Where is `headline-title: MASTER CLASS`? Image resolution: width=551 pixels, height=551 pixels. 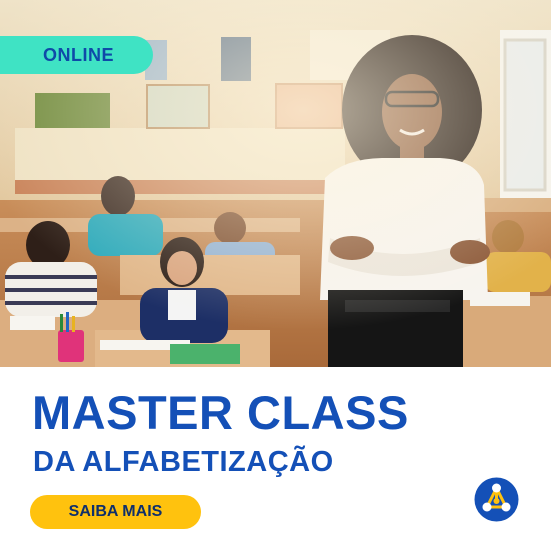
headline-title: MASTER CLASS is located at coordinates (220, 412).